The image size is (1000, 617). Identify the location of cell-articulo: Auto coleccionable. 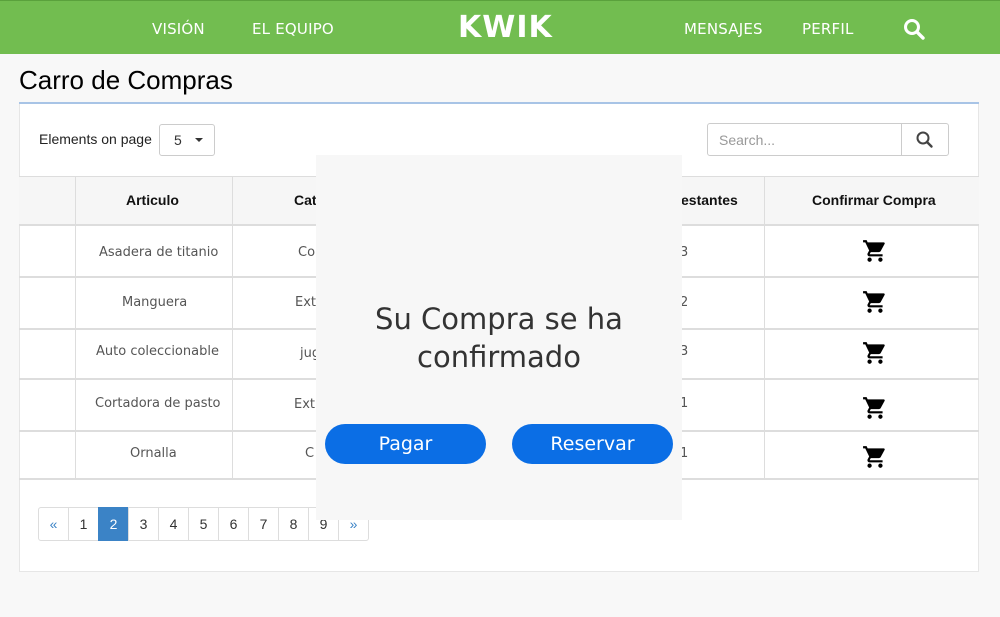
(157, 351).